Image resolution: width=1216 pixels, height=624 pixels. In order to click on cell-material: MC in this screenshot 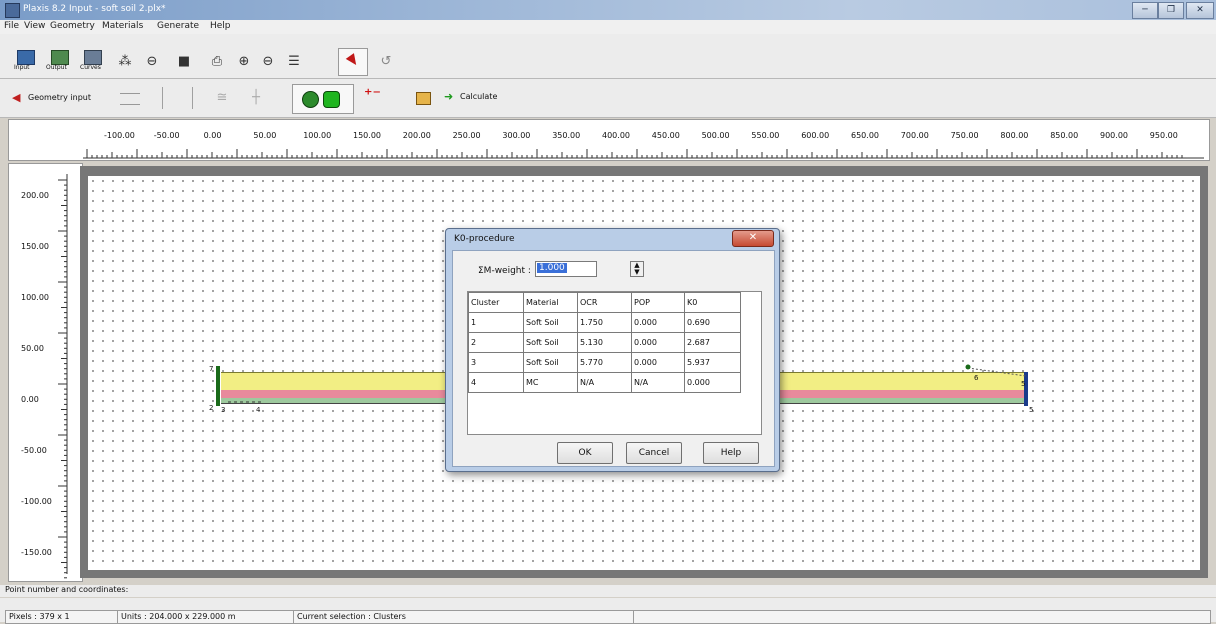, I will do `click(550, 382)`.